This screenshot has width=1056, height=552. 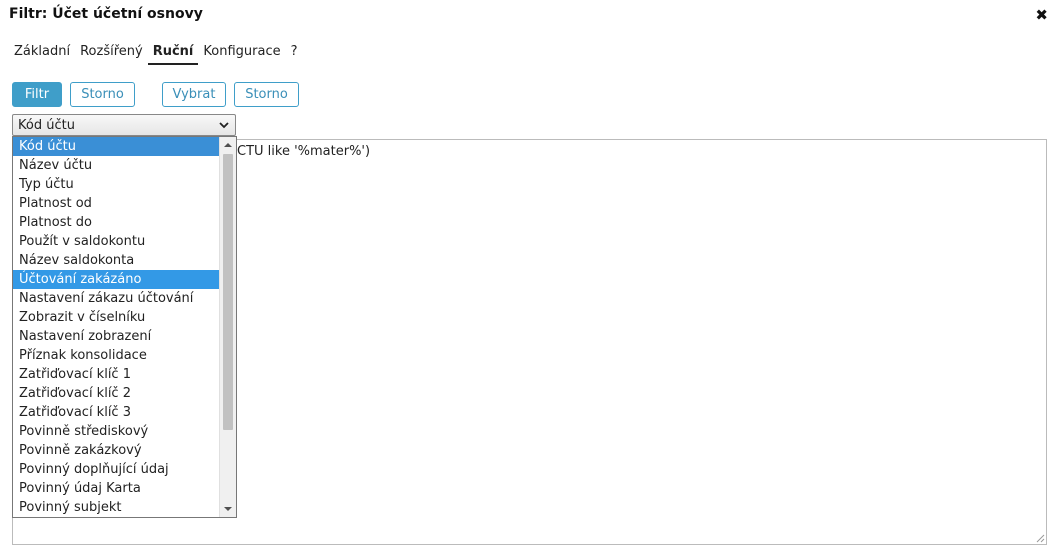 I want to click on dropdown-option: Kód účtu, so click(x=116, y=146).